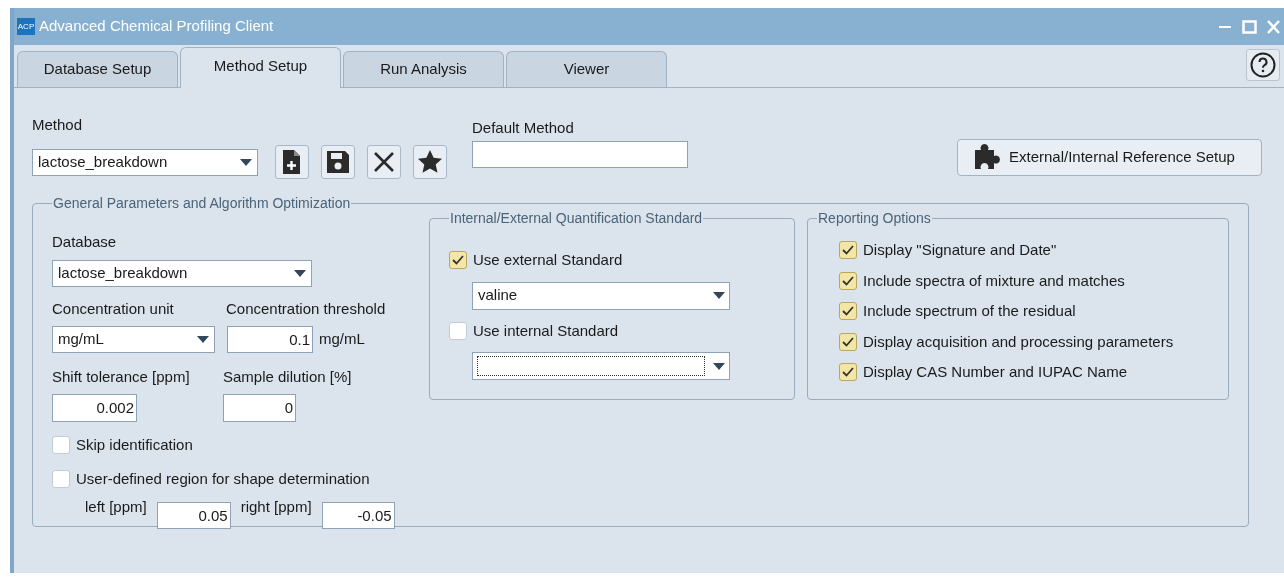  I want to click on database-dropdown: lactose_breakdown, so click(182, 273).